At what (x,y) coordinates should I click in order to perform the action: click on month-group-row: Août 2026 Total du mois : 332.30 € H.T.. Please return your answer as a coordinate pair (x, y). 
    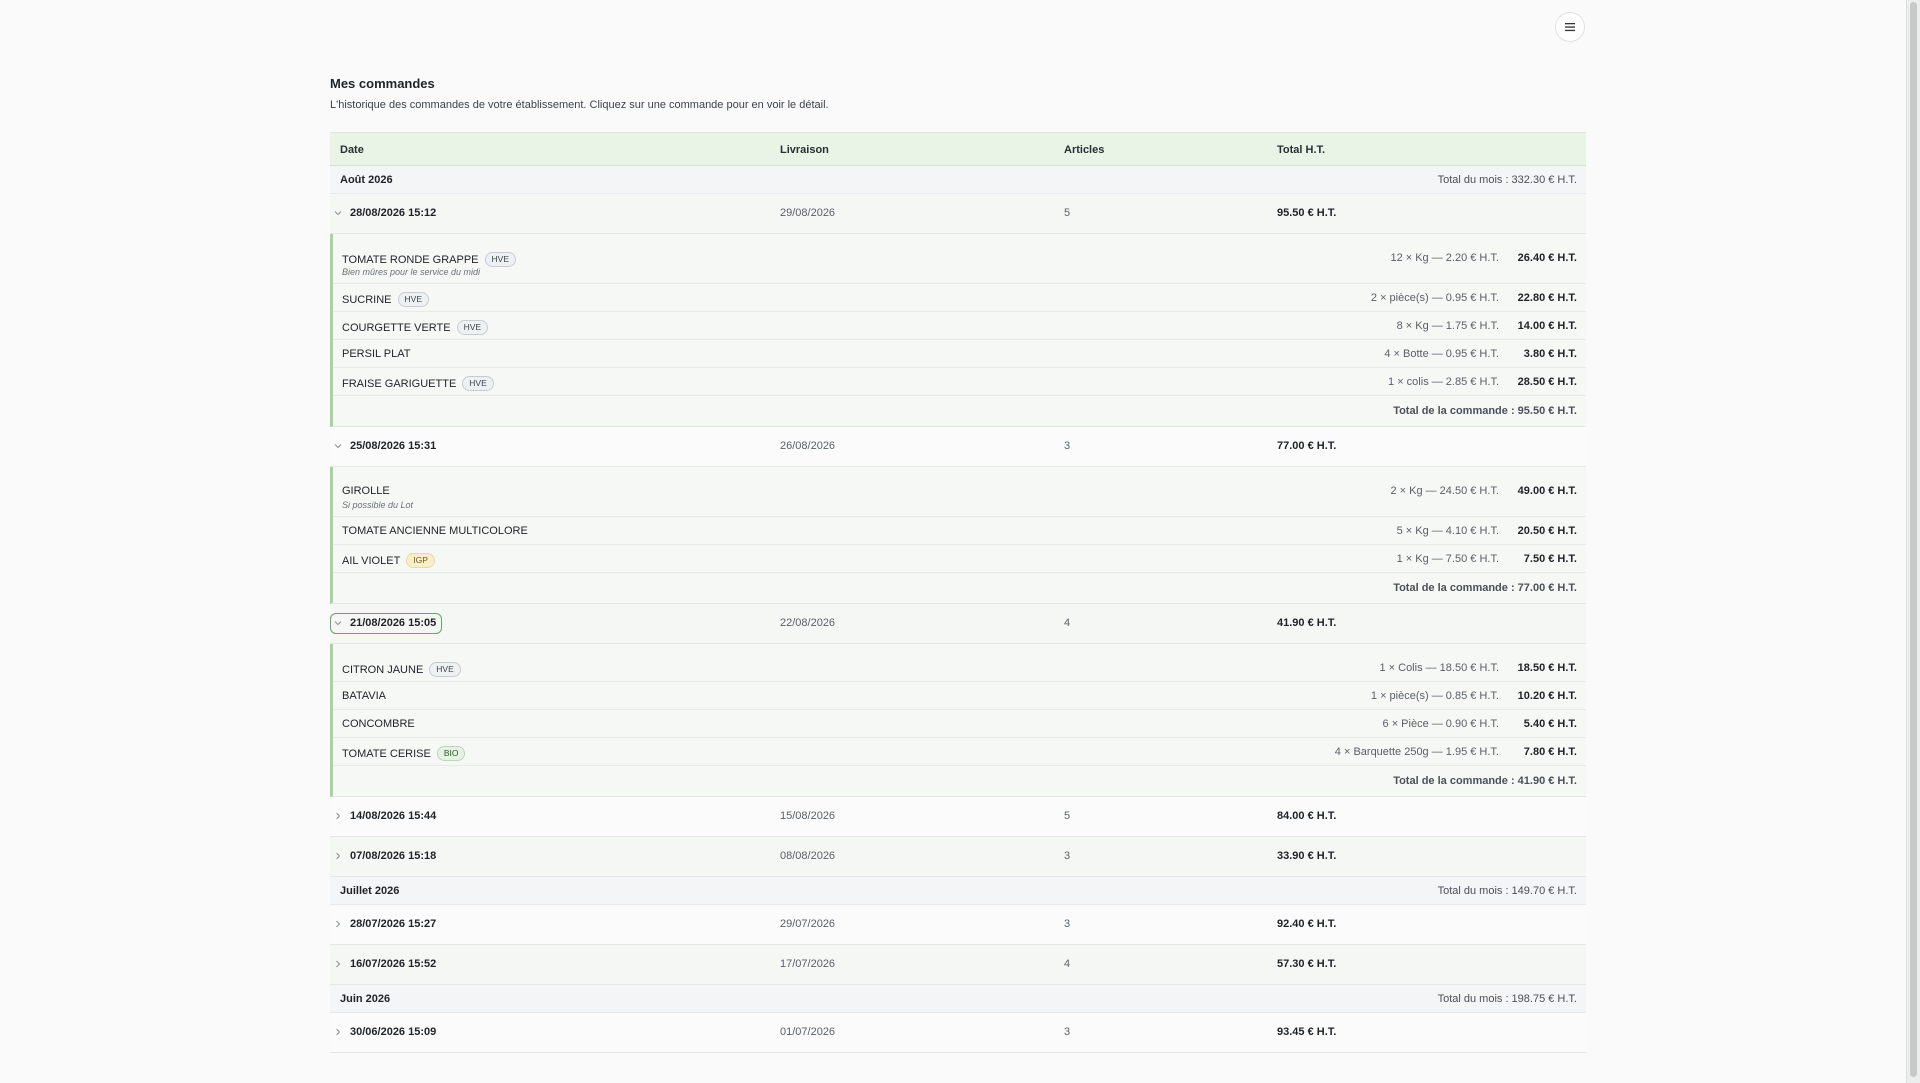
    Looking at the image, I should click on (958, 180).